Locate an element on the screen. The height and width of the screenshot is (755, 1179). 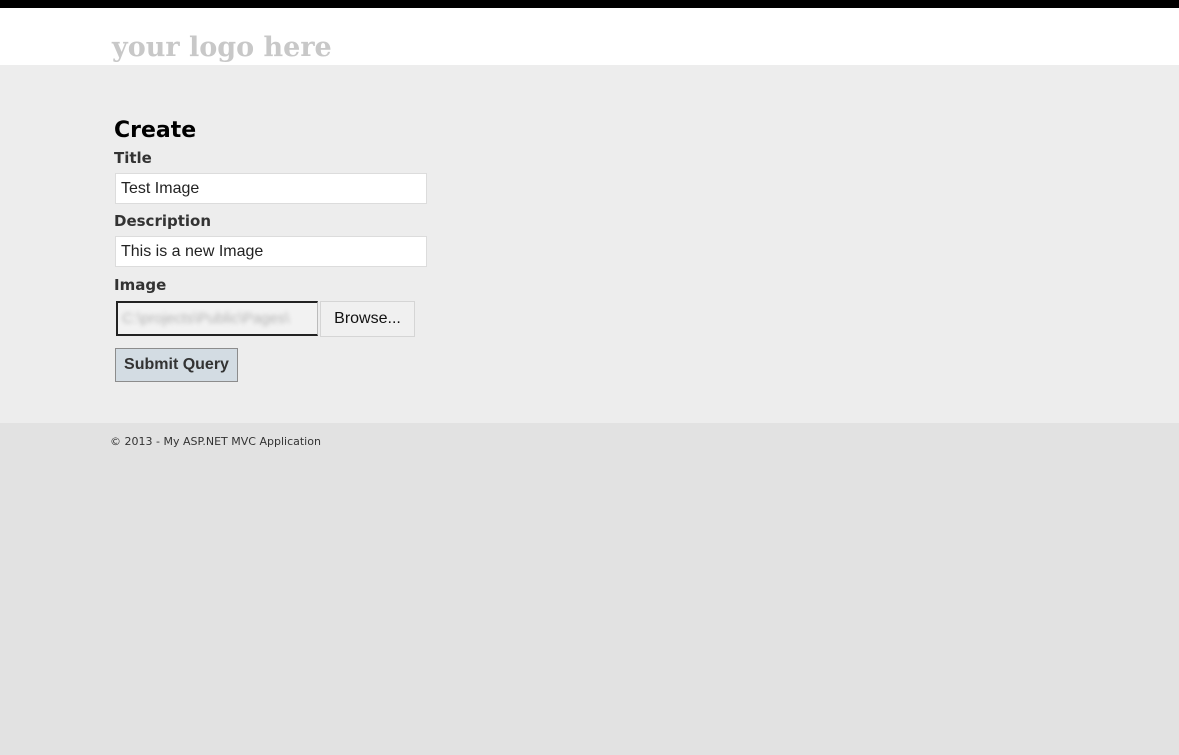
image-file-path-field: C:\projects\Public\Pages\ is located at coordinates (217, 318).